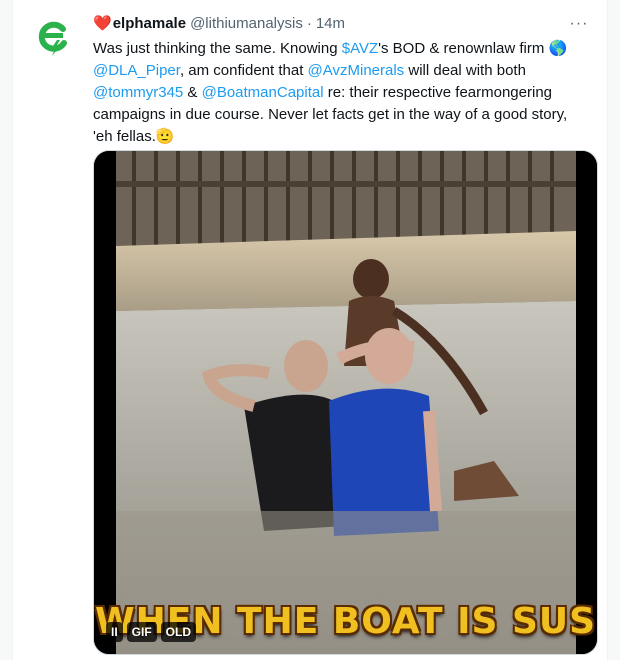 The image size is (620, 660). I want to click on tweet-header: ❤️ elphamale @lithiumanalysis · 14m ···, so click(342, 24).